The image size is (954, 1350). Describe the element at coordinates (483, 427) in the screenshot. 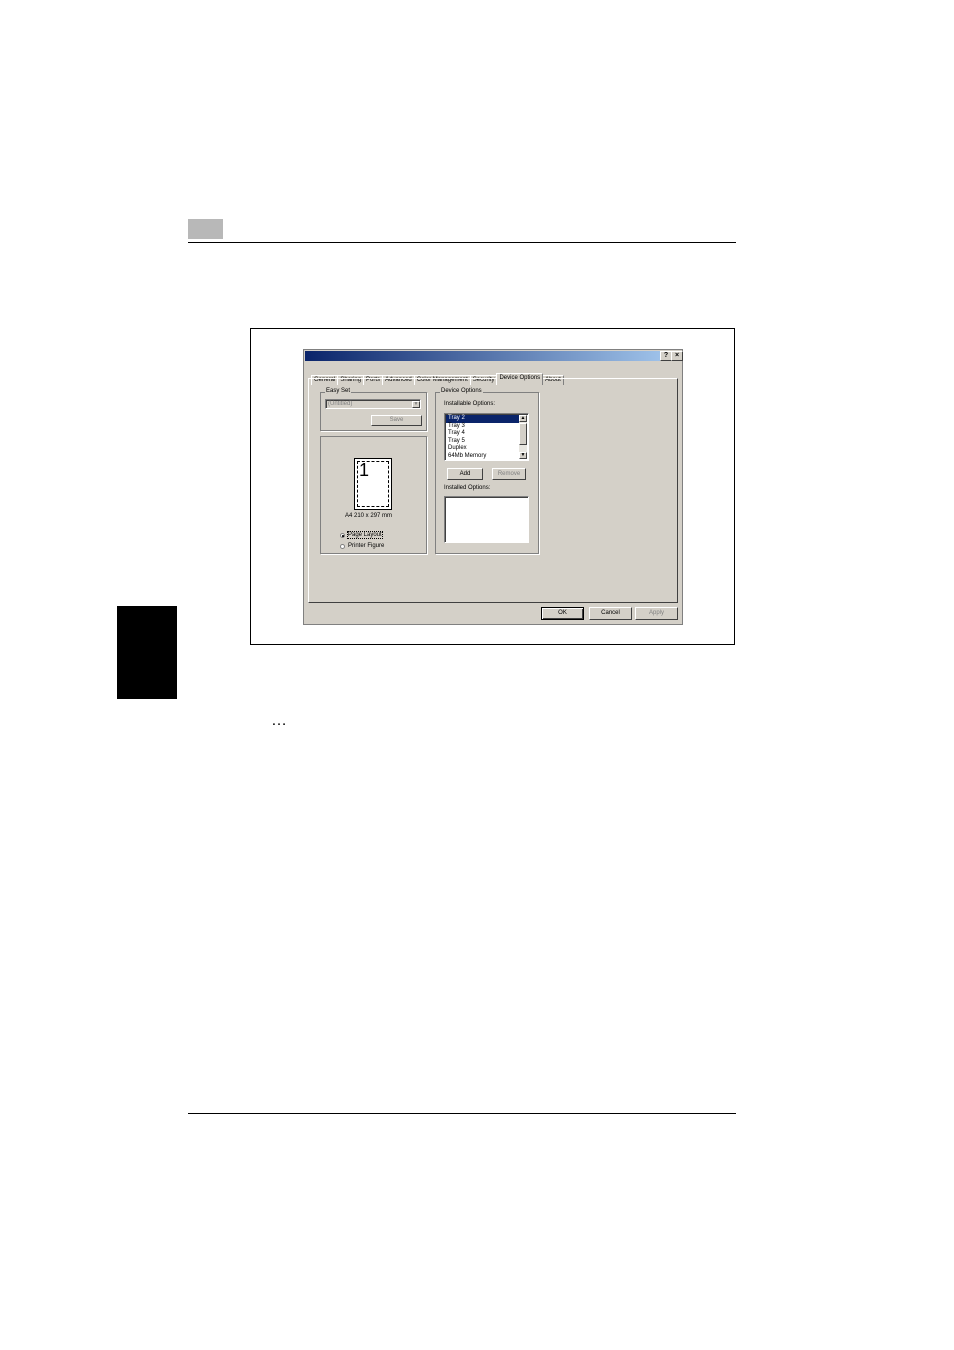

I see `list-item: Tray 3` at that location.